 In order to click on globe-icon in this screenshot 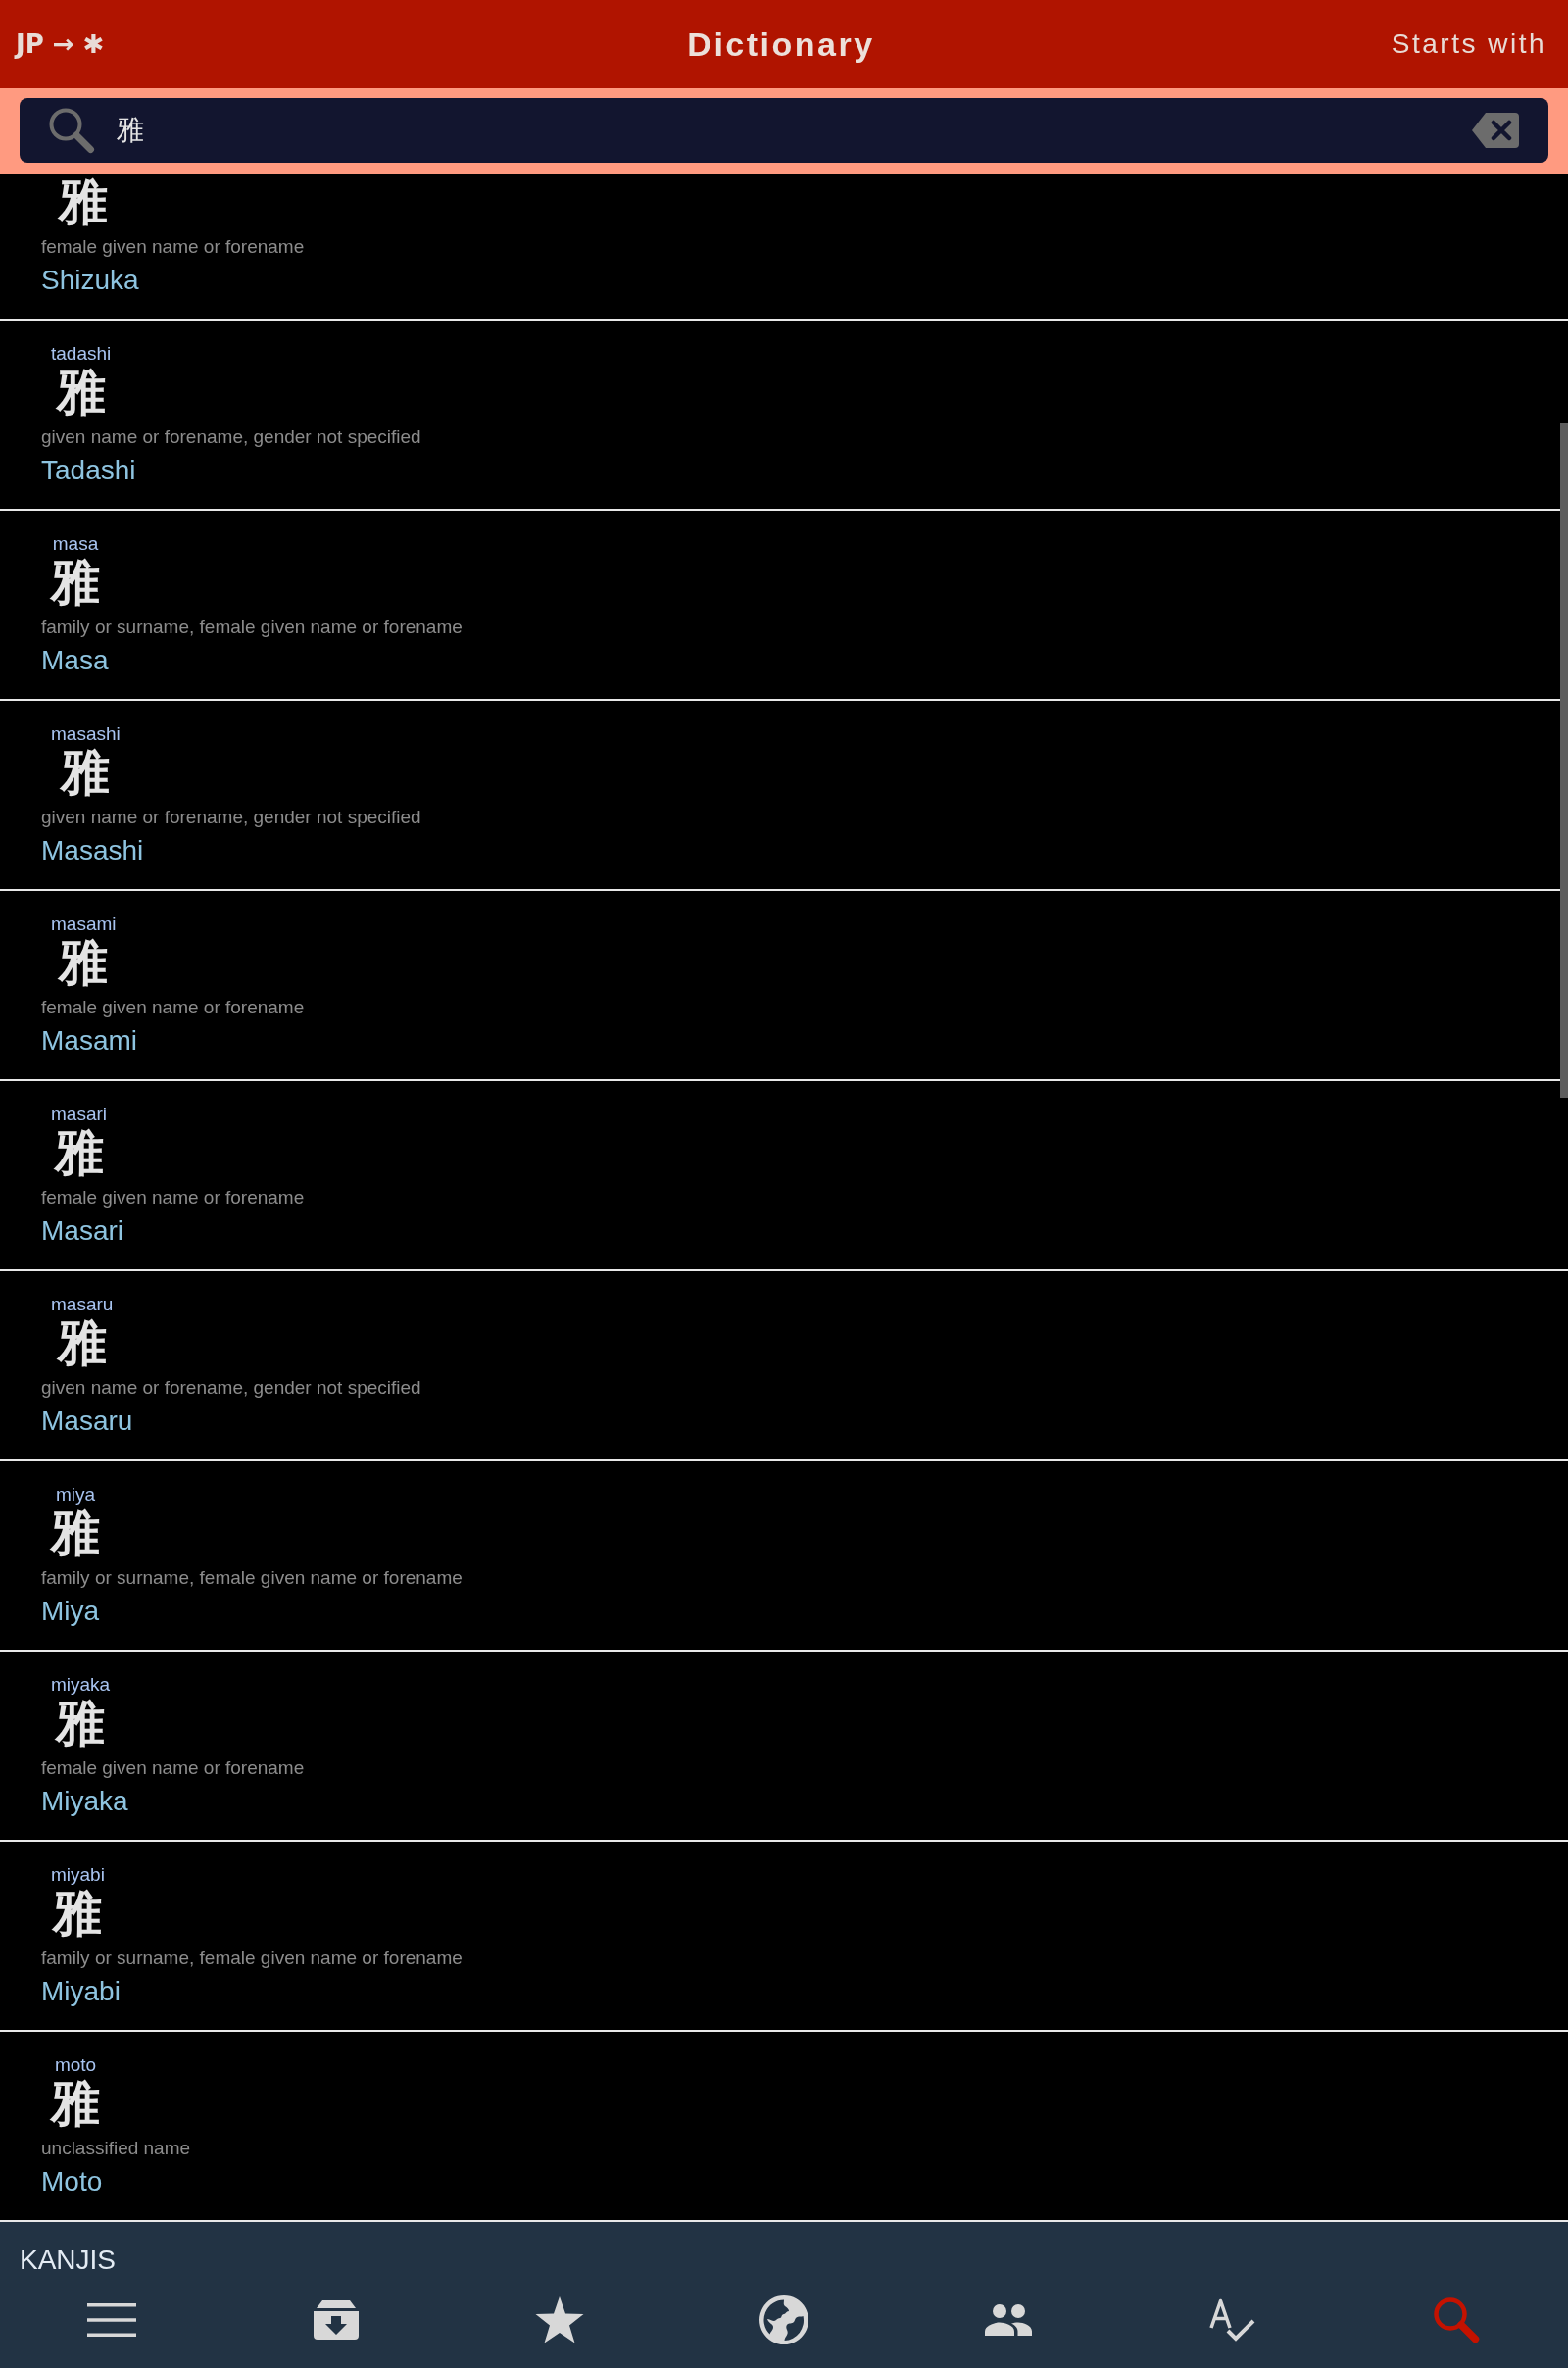, I will do `click(784, 2319)`.